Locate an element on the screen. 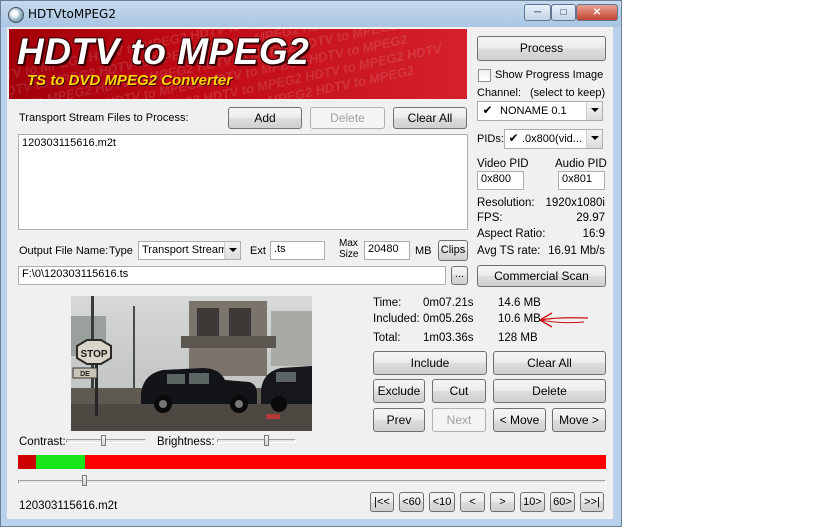 This screenshot has width=840, height=529. timeline-bar is located at coordinates (312, 462).